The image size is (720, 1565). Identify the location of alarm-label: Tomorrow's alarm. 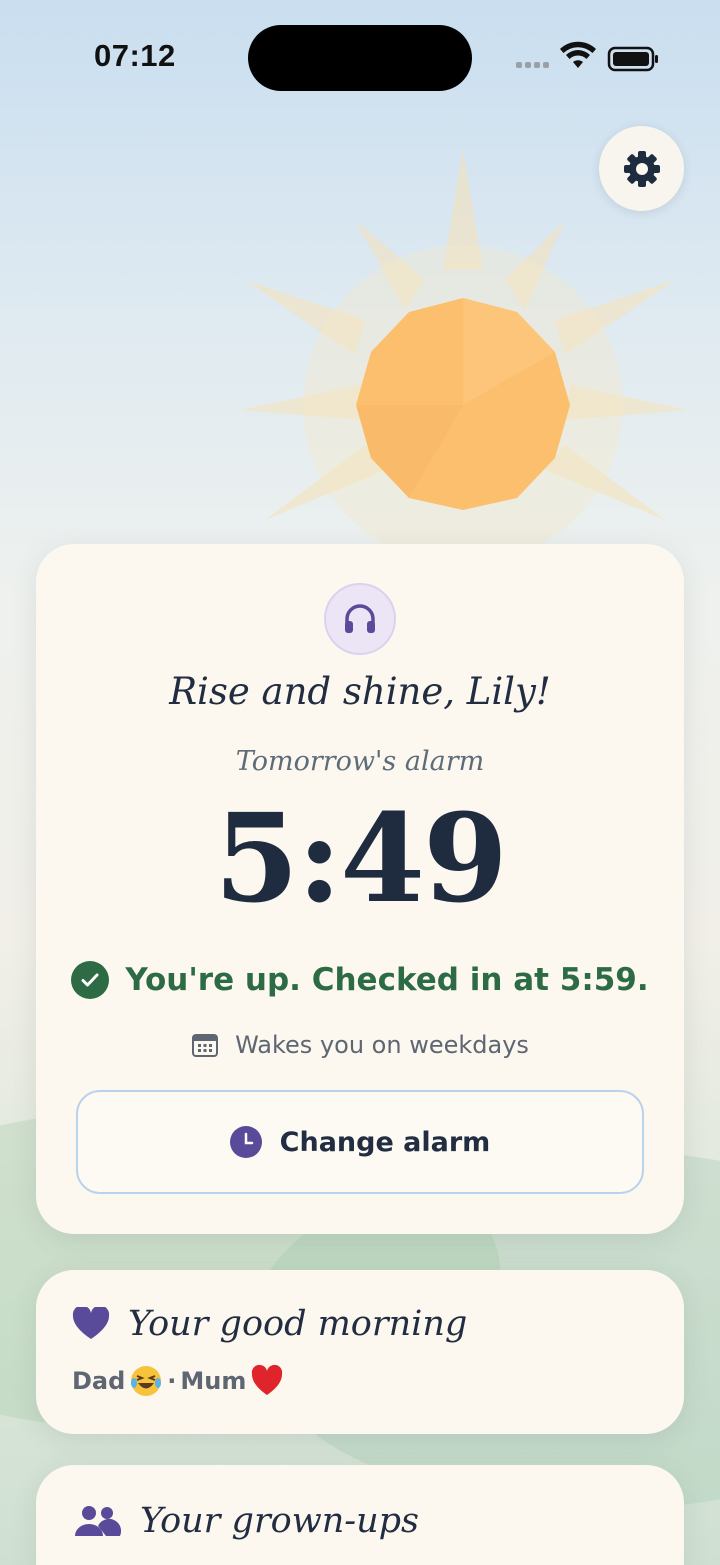
(360, 761).